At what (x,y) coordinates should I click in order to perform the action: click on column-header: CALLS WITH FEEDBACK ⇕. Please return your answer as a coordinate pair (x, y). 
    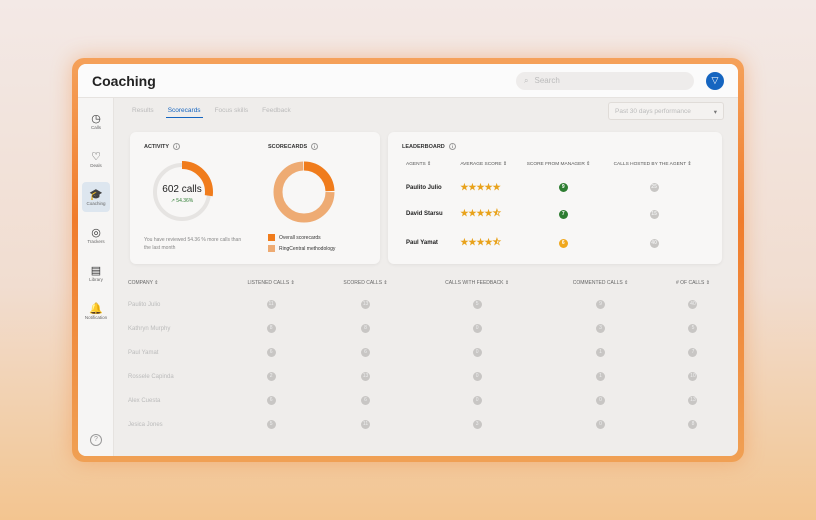
    Looking at the image, I should click on (477, 288).